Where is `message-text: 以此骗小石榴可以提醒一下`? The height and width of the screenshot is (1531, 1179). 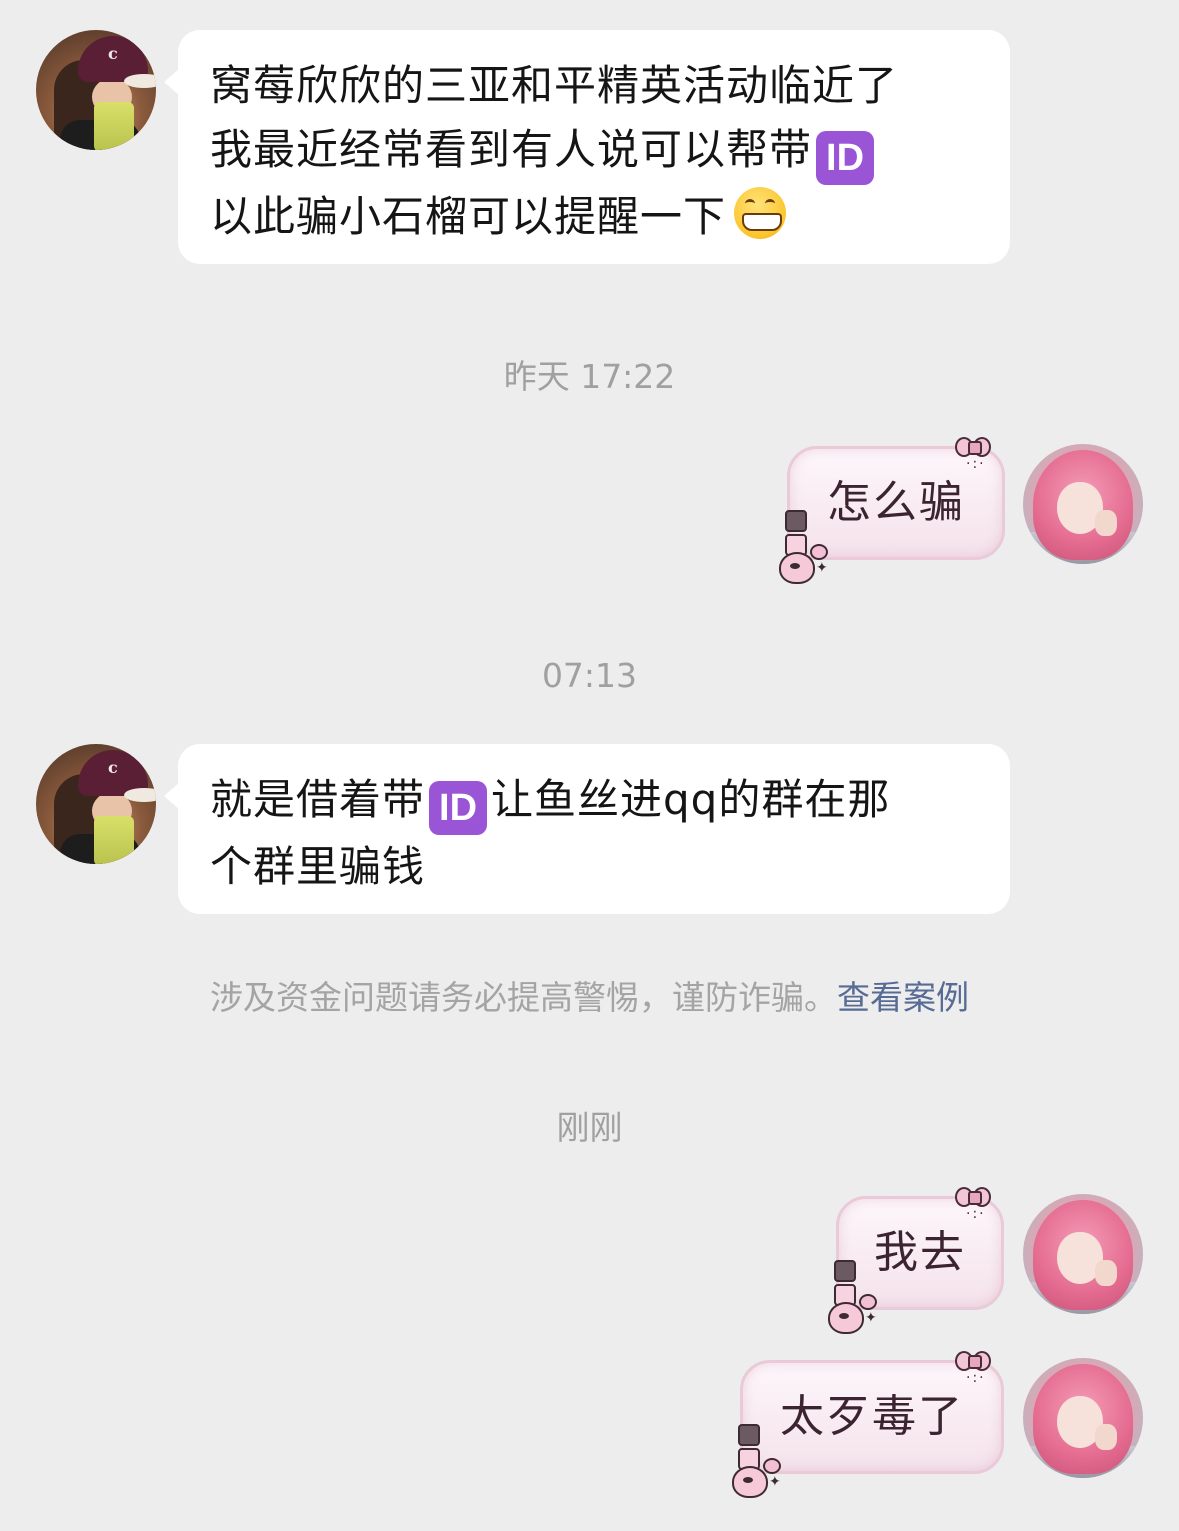
message-text: 以此骗小石榴可以提醒一下 is located at coordinates (468, 216).